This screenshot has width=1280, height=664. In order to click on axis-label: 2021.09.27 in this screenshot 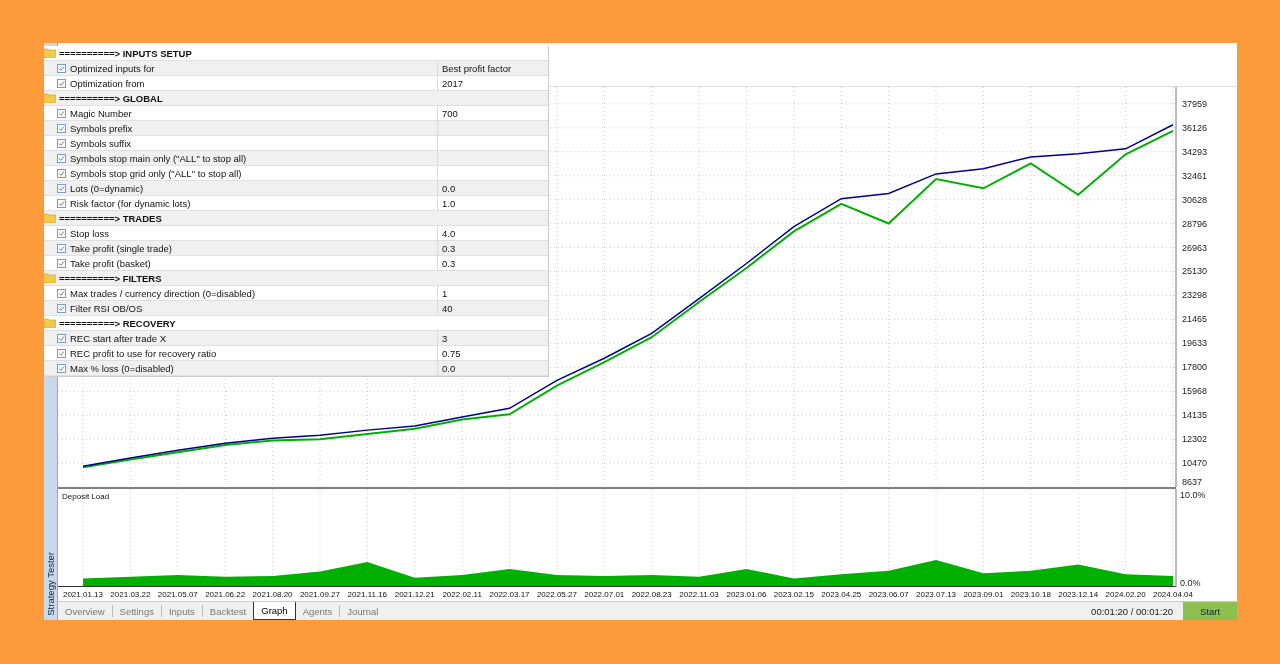, I will do `click(319, 595)`.